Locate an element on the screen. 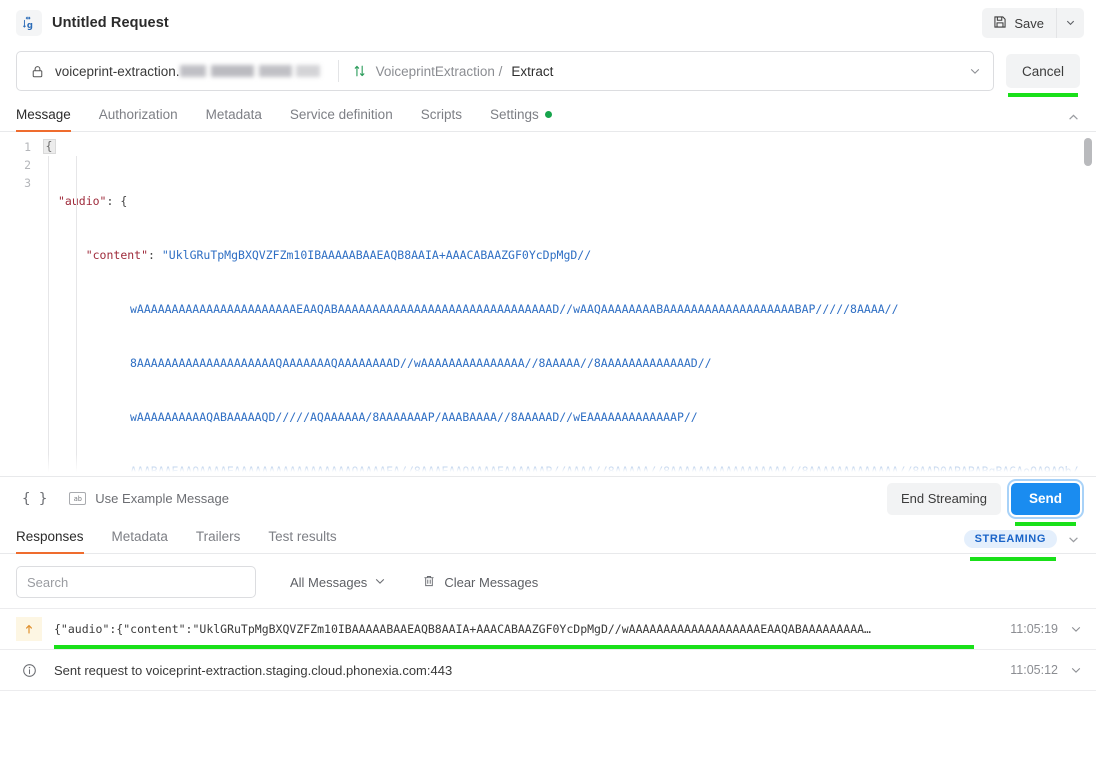 The height and width of the screenshot is (763, 1096). editor-fold-column: { is located at coordinates (49, 304).